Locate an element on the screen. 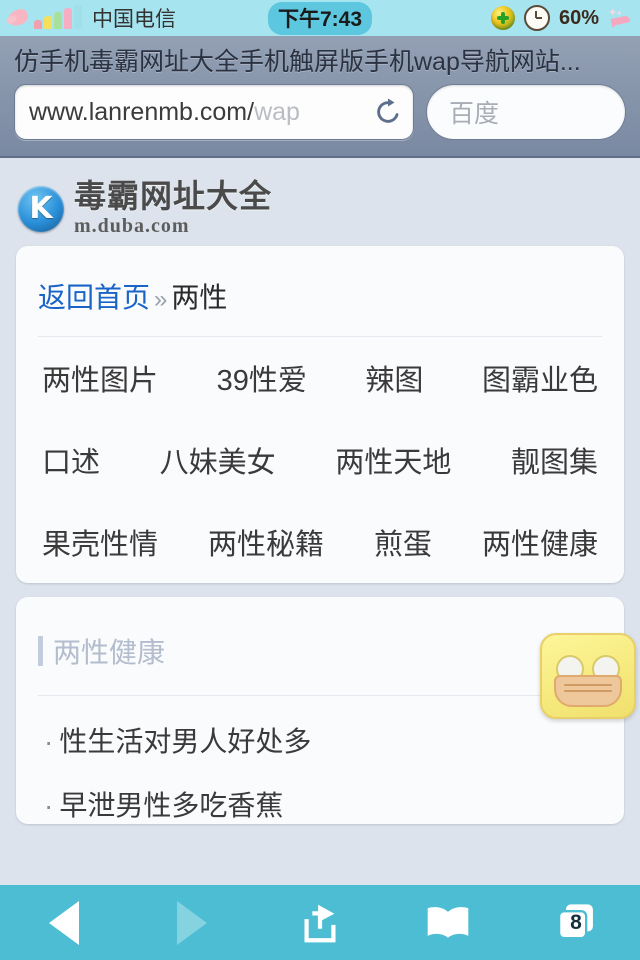 The width and height of the screenshot is (640, 960). bookmarks-button is located at coordinates (448, 922).